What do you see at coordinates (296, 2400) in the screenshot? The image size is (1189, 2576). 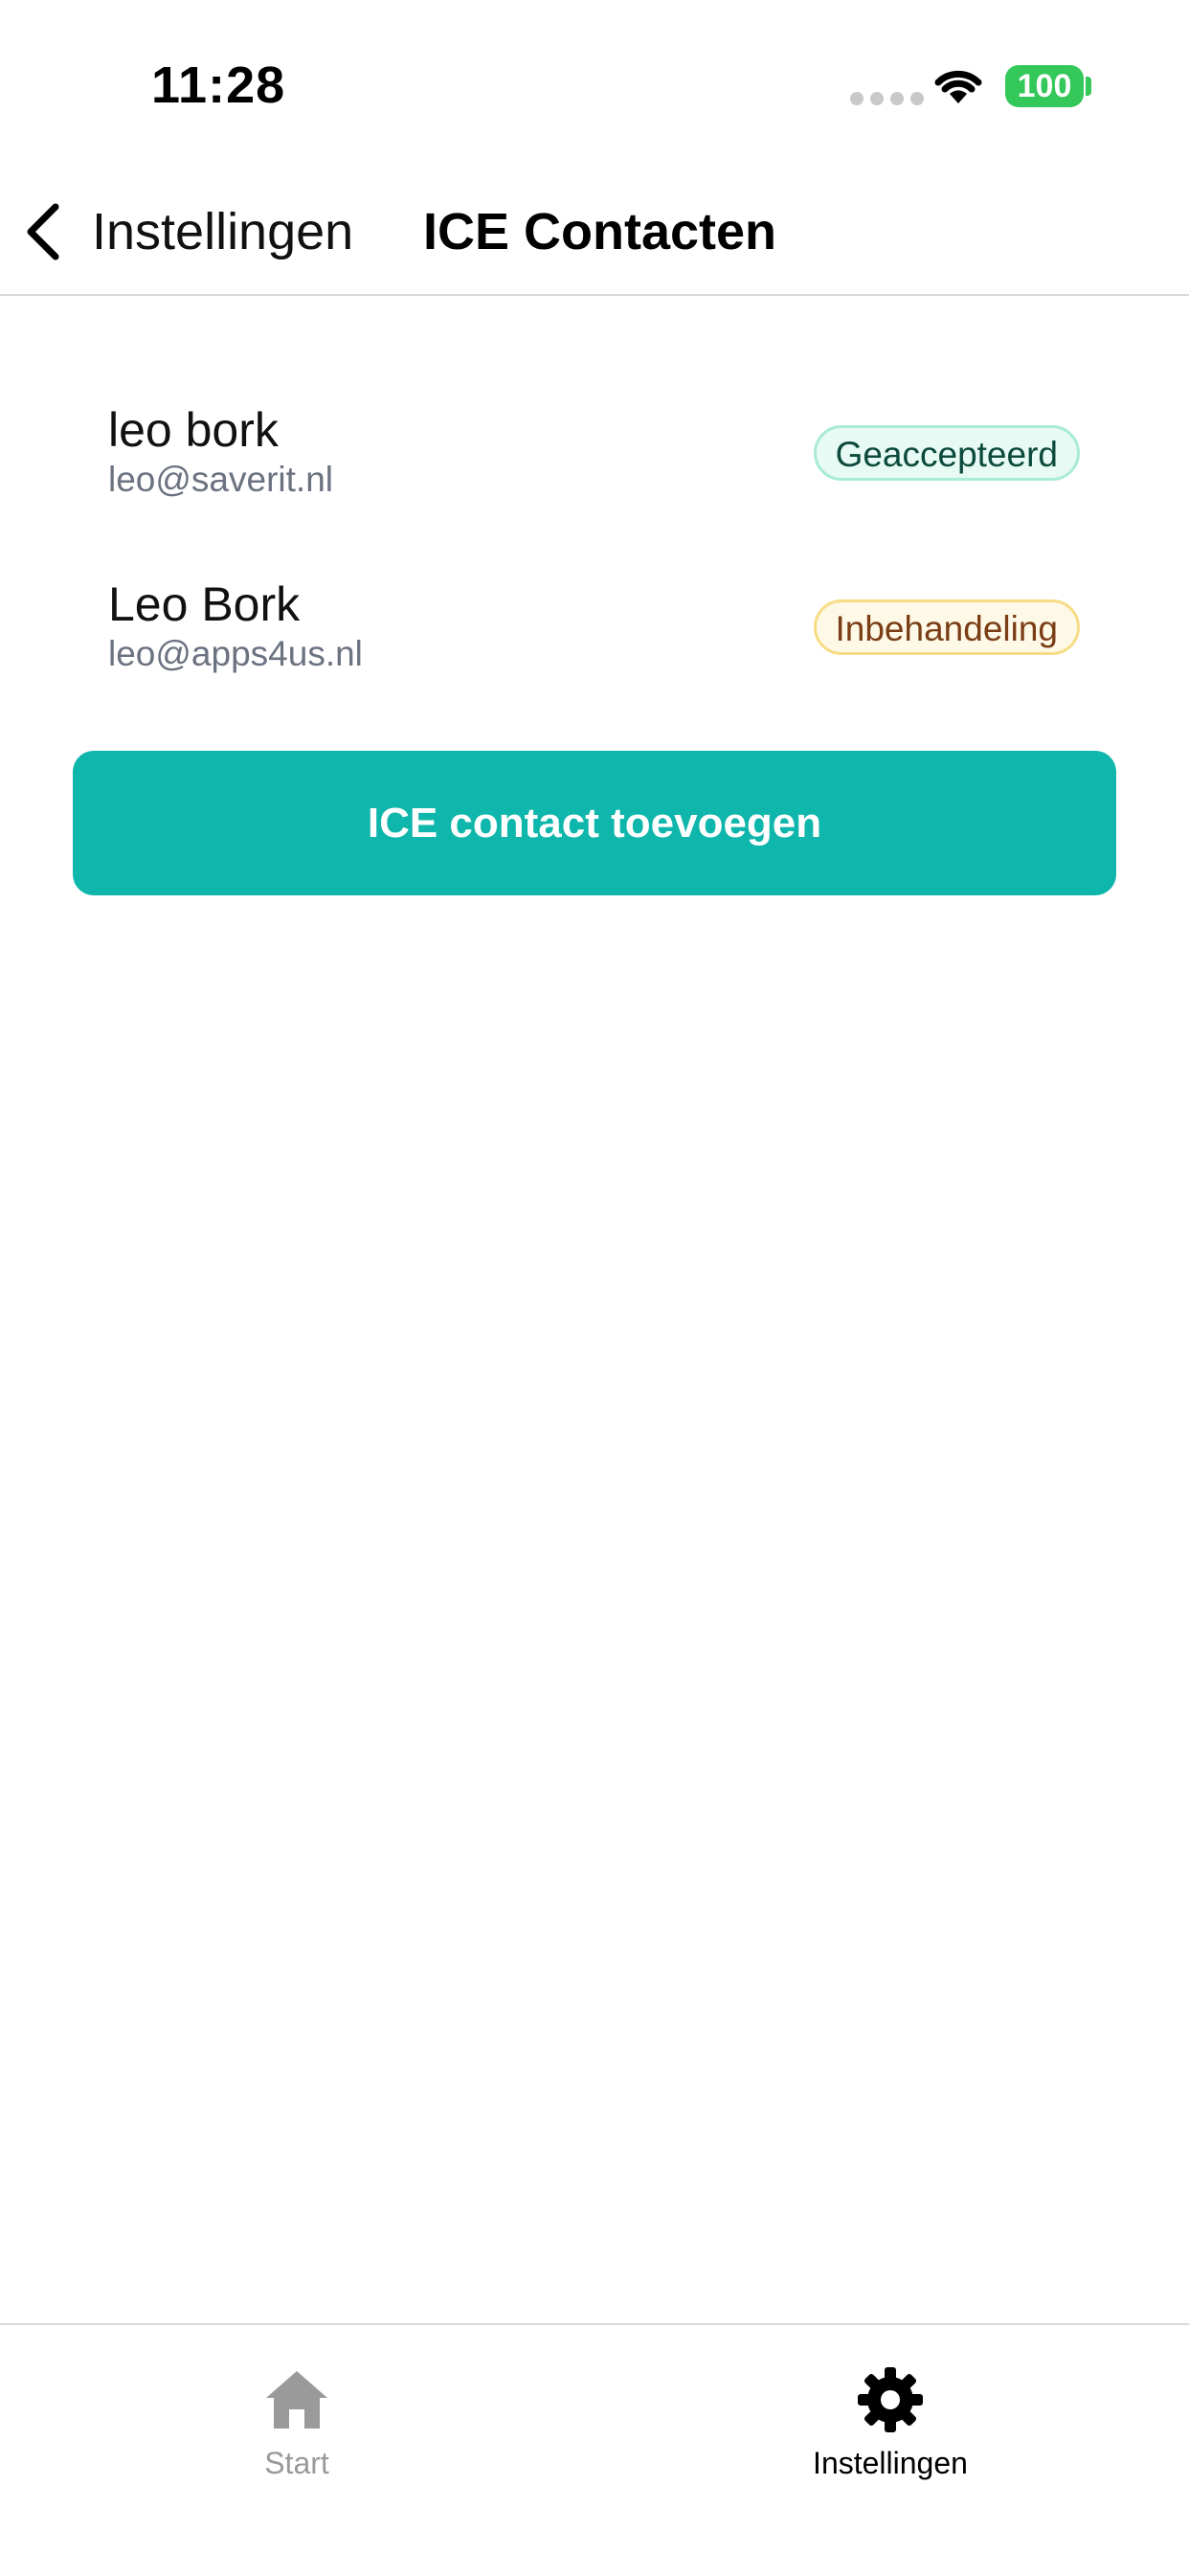 I see `home-icon` at bounding box center [296, 2400].